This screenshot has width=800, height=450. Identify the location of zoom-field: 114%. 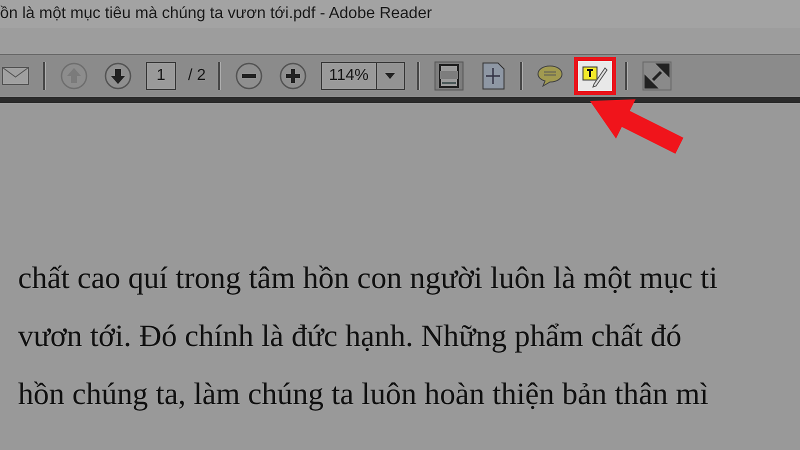
(348, 76).